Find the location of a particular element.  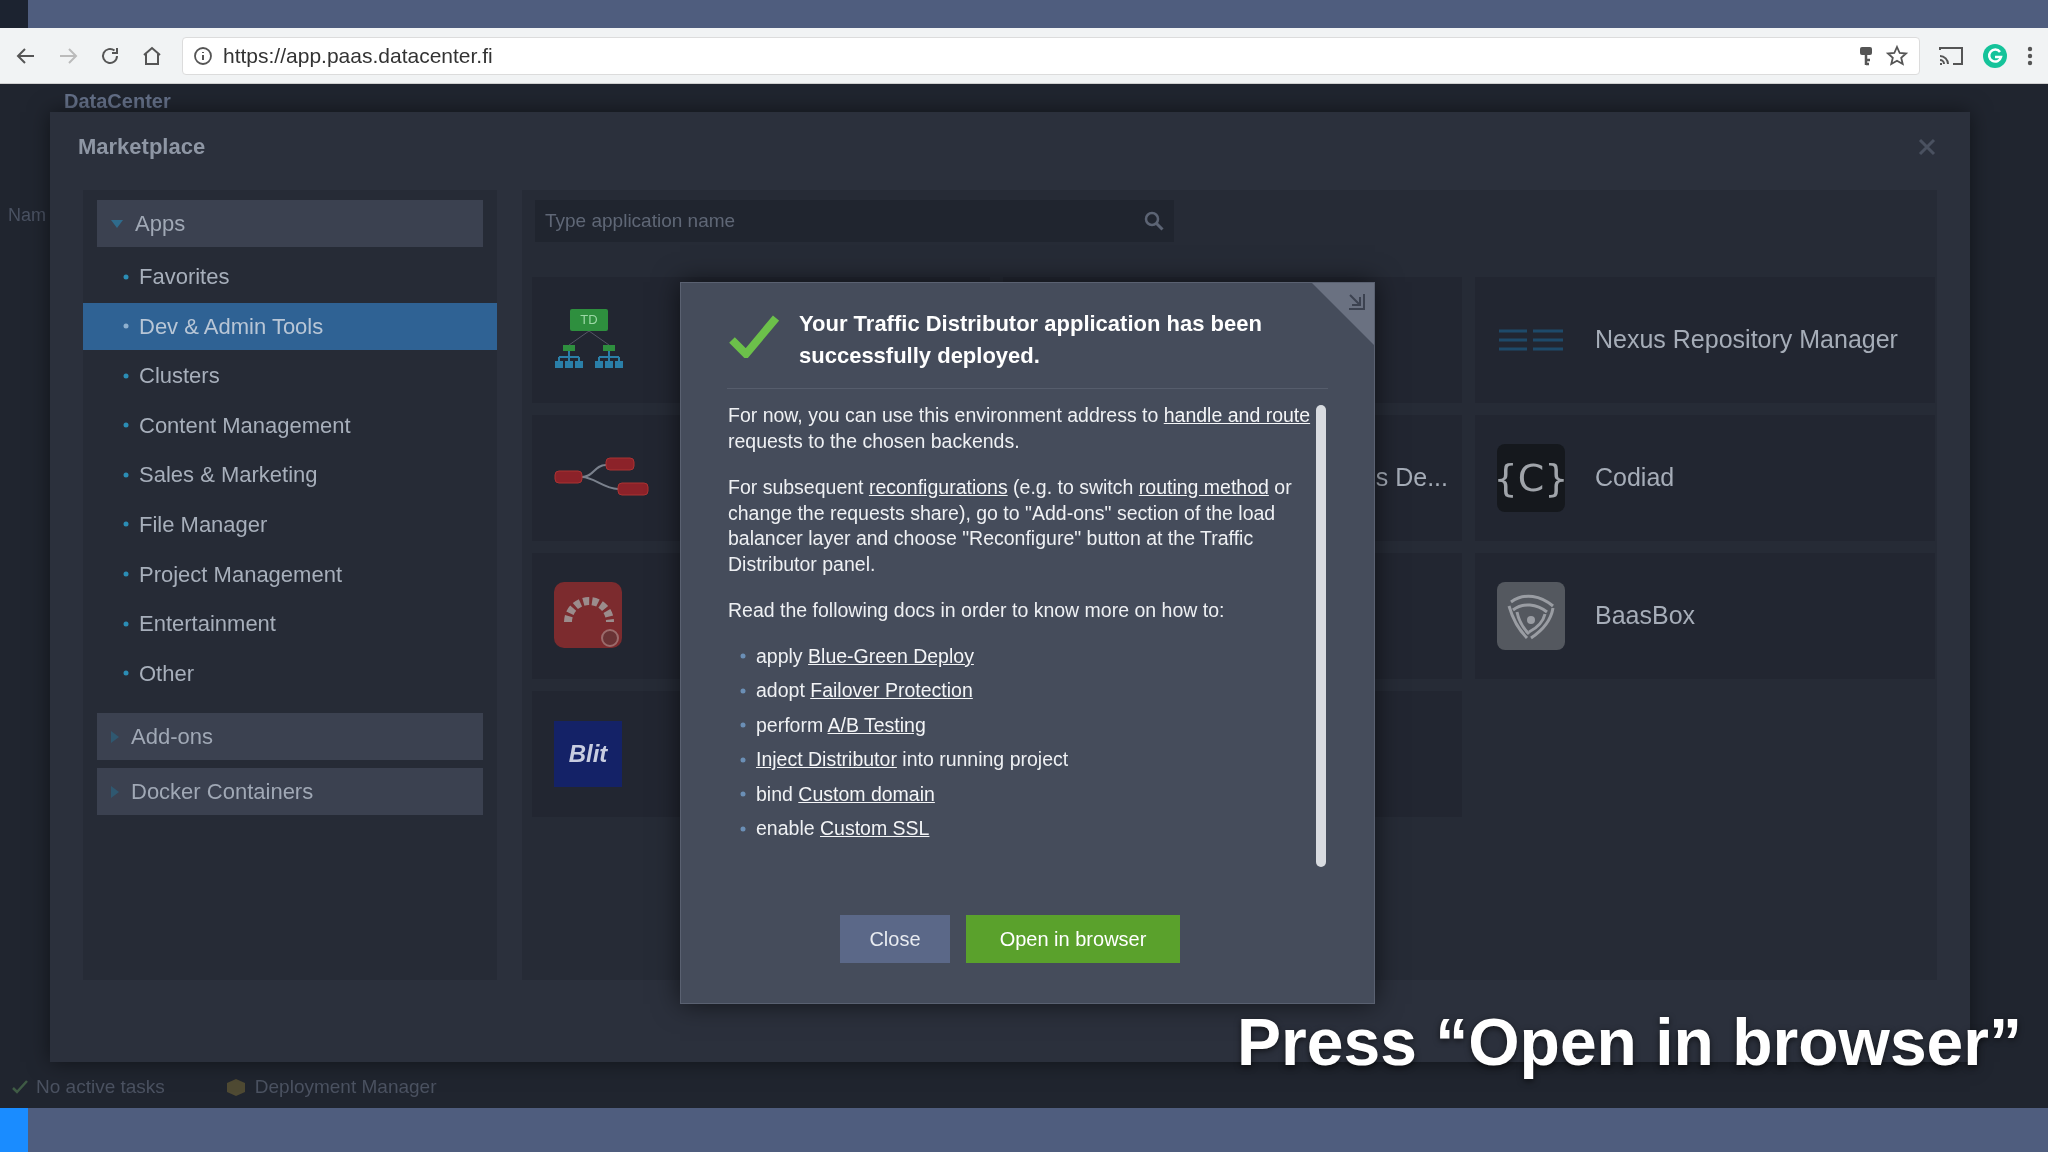

doc-list-item: Inject Distributor into running project is located at coordinates (912, 759).